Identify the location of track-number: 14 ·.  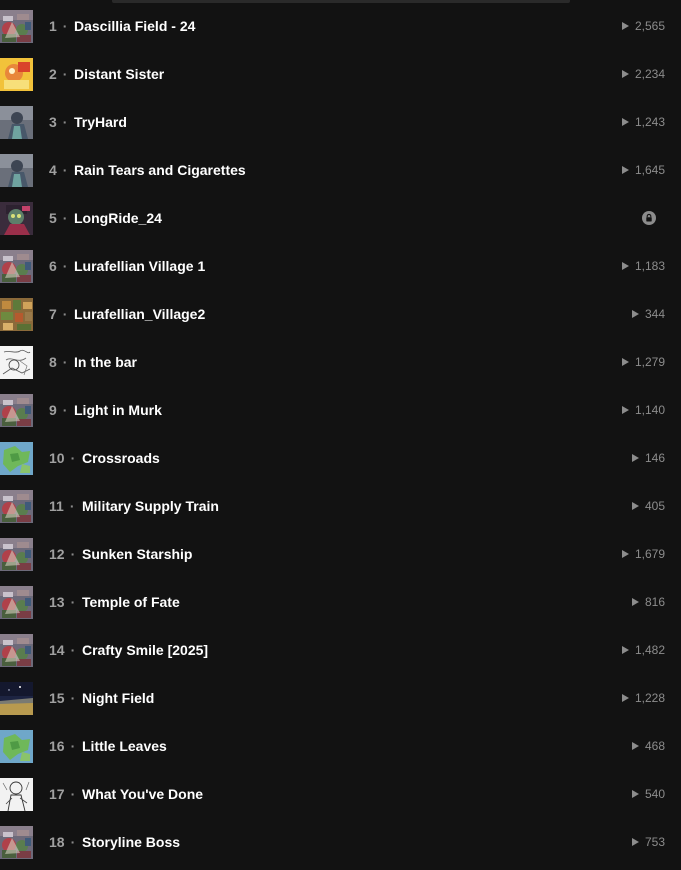
(62, 650).